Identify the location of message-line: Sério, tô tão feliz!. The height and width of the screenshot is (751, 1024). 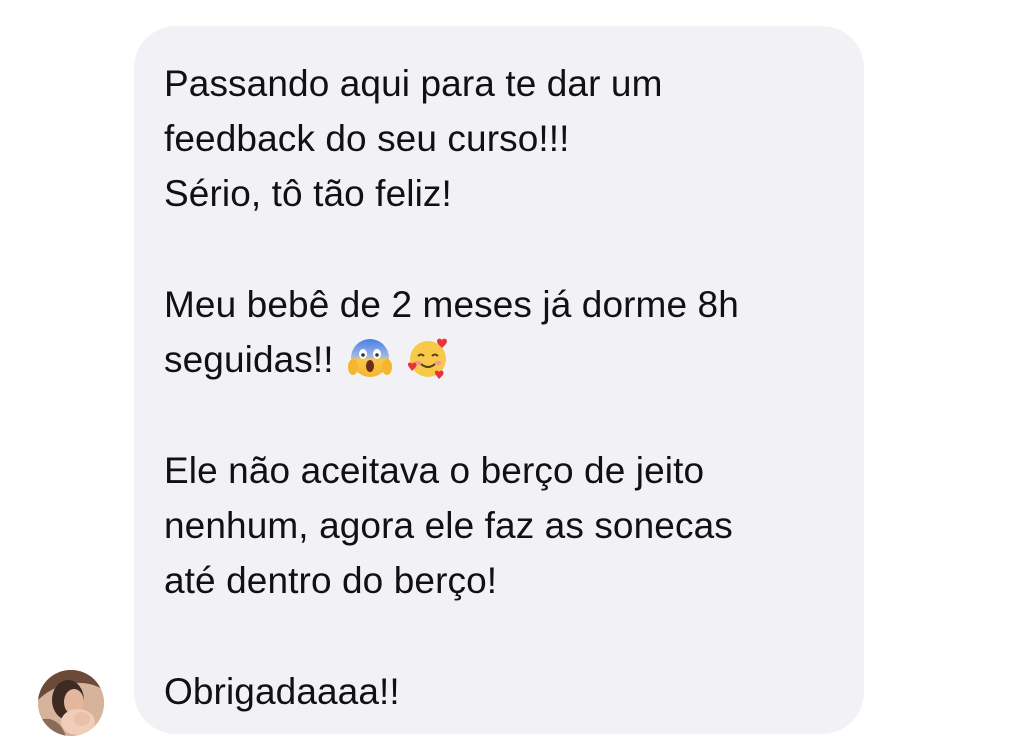
(308, 193).